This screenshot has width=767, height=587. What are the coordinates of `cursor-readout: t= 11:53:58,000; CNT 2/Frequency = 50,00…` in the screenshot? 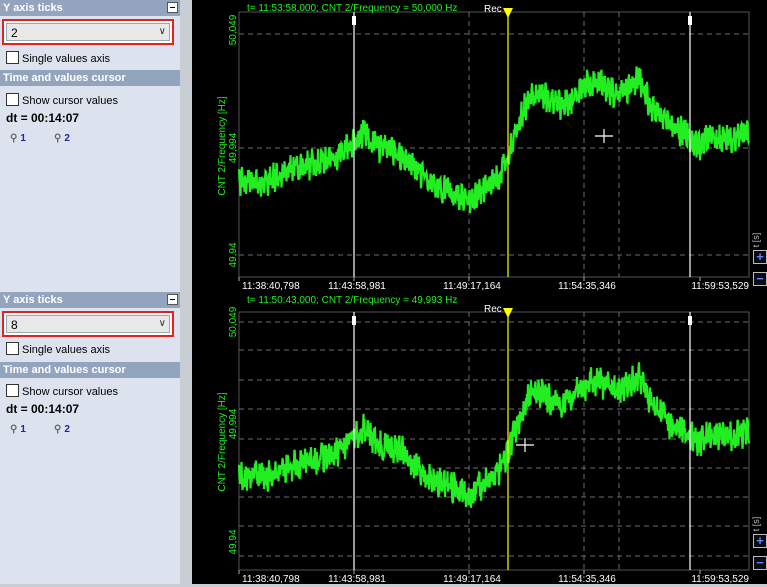 It's located at (352, 8).